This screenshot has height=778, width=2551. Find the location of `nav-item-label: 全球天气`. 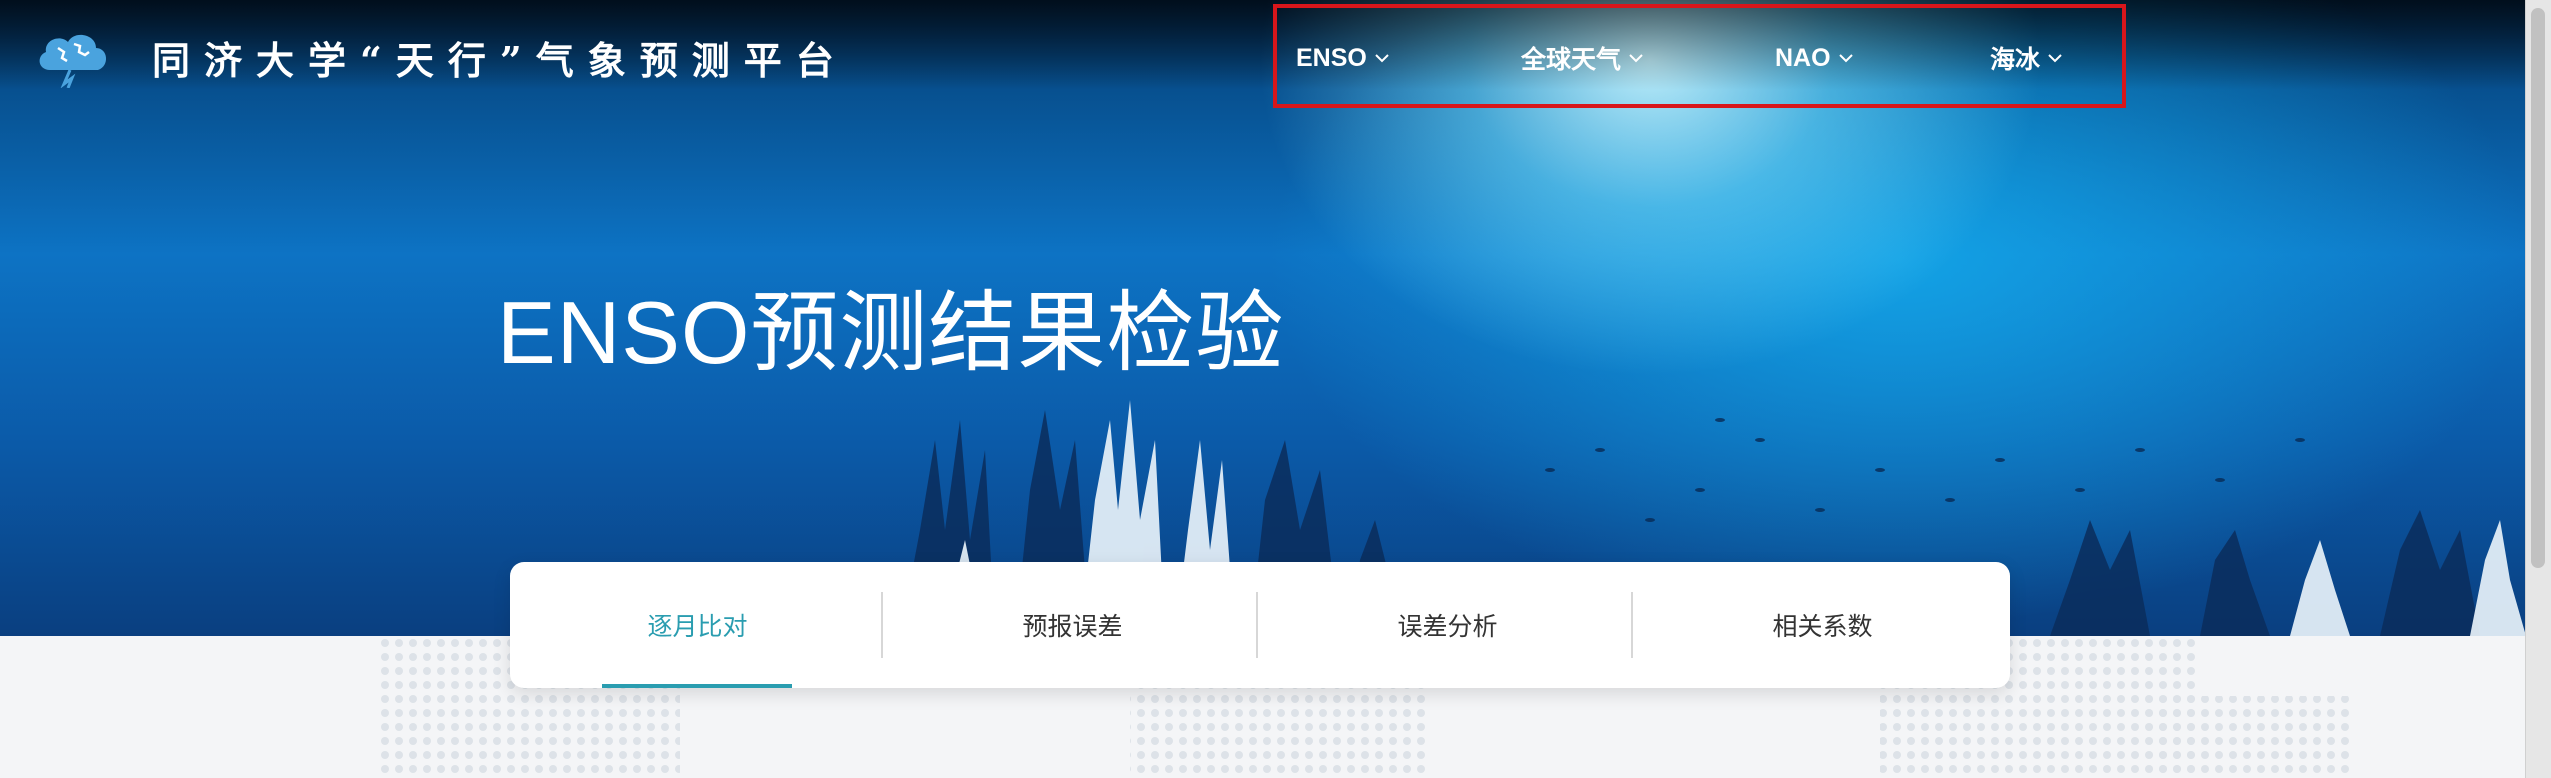

nav-item-label: 全球天气 is located at coordinates (1571, 60).